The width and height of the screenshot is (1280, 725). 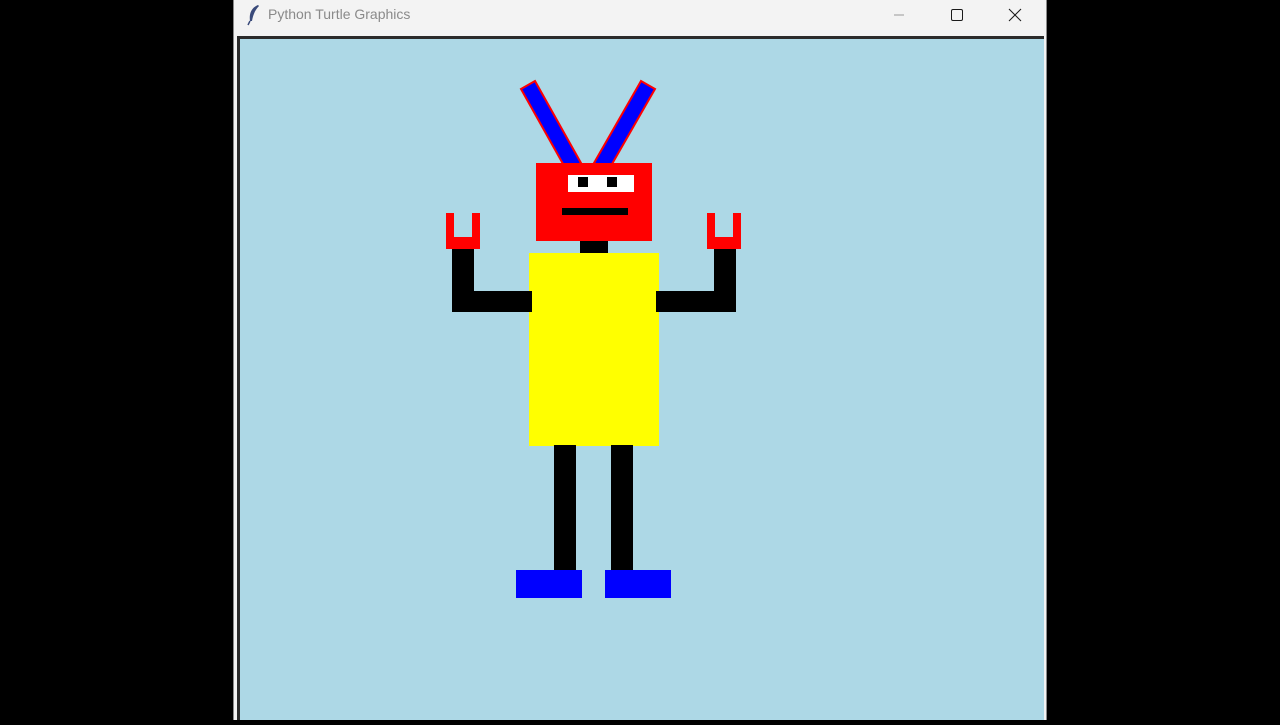 I want to click on maximize-button, so click(x=957, y=15).